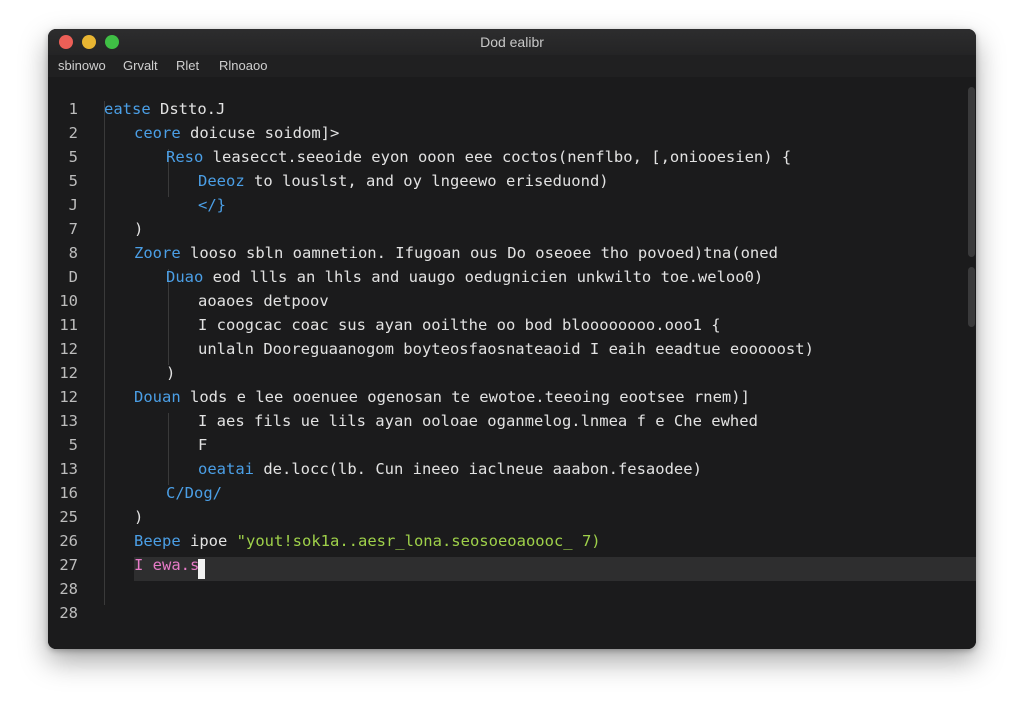 This screenshot has height=709, width=1024. I want to click on line-number: 26, so click(68, 541).